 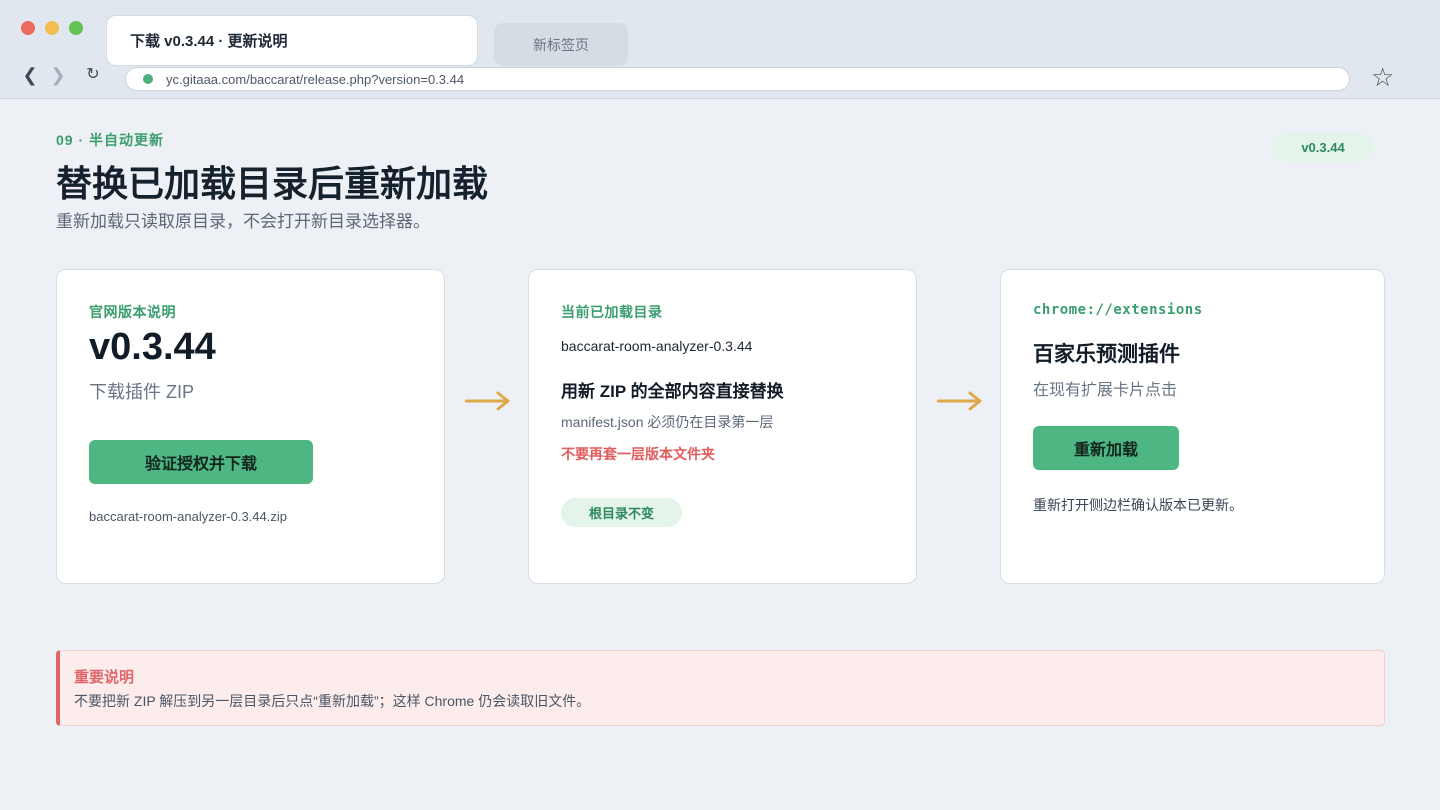 I want to click on page-title: 替换已加载目录后重新加载, so click(x=272, y=183).